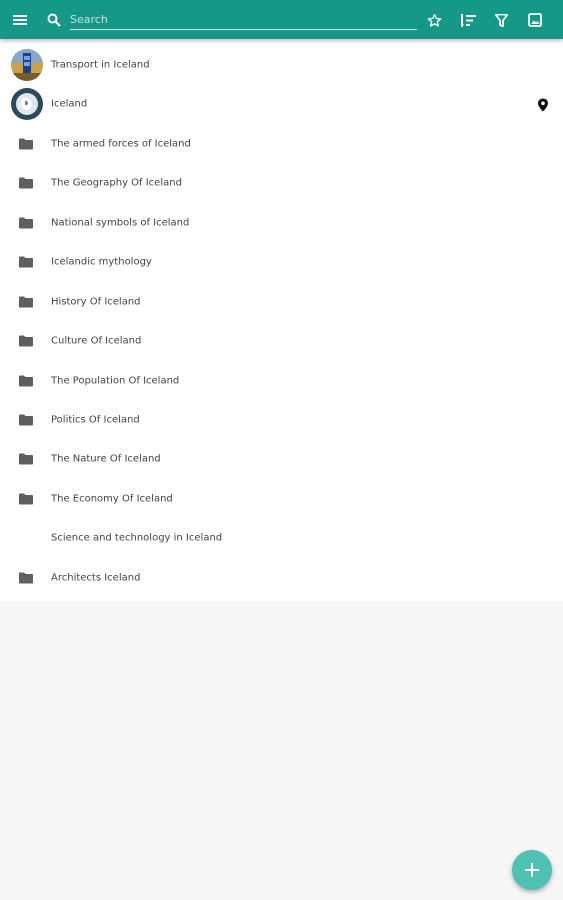  I want to click on iceland-thumbnail, so click(27, 103).